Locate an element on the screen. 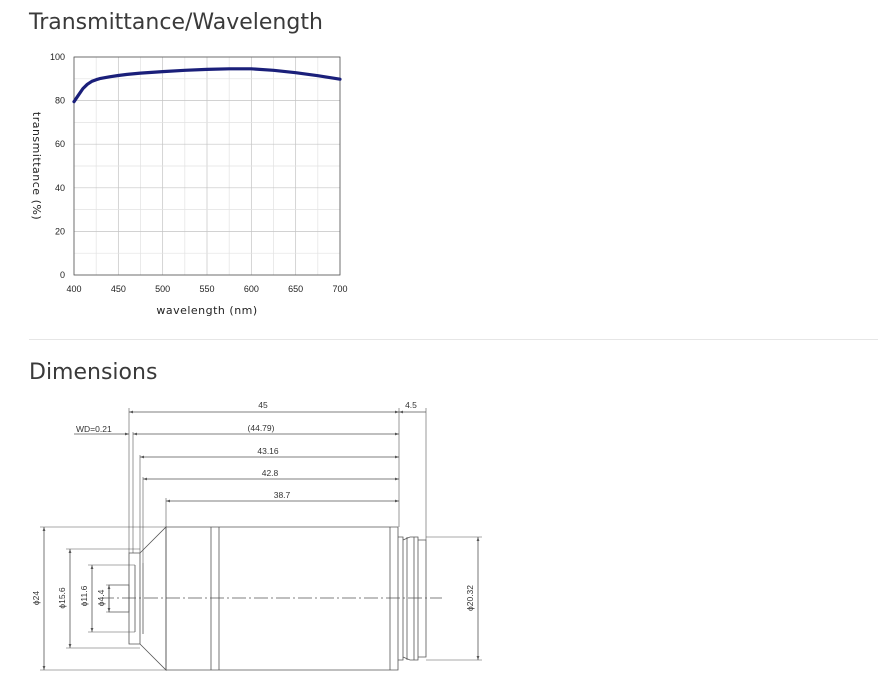 The width and height of the screenshot is (878, 699). x-tick-label: 450 is located at coordinates (118, 289).